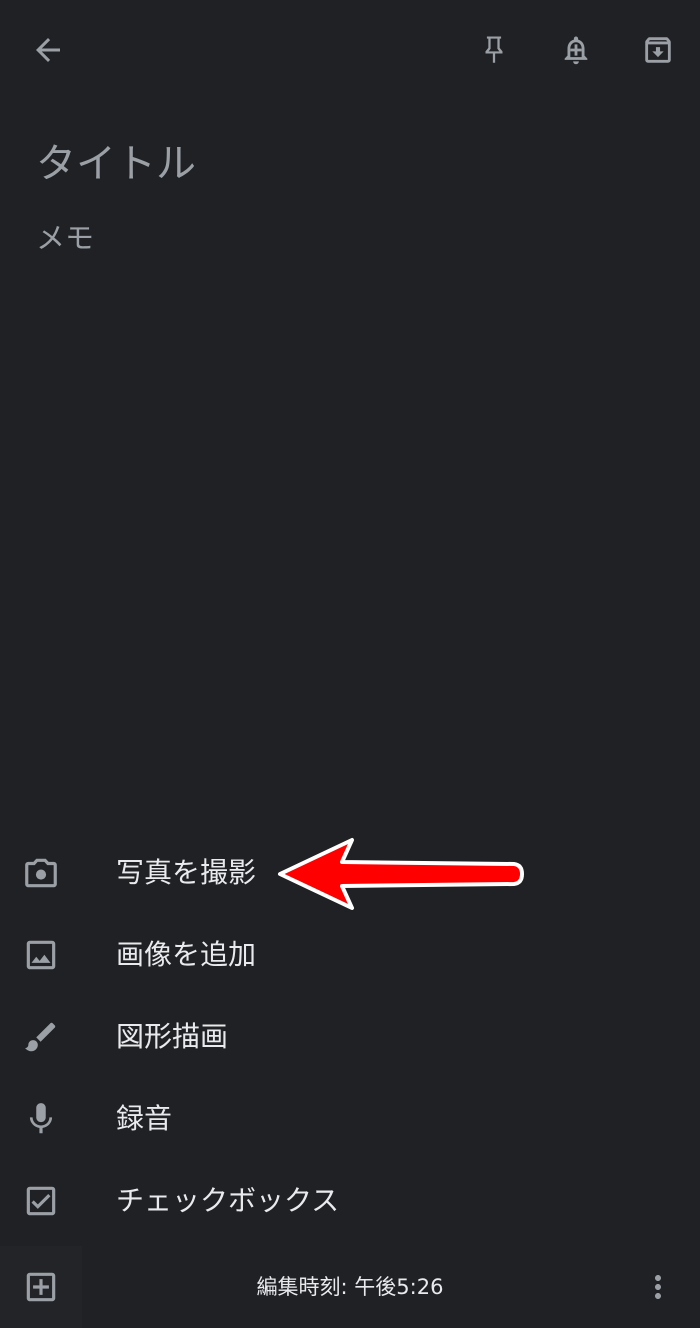 Image resolution: width=700 pixels, height=1328 pixels. I want to click on menu-item-label: 録音, so click(144, 1118).